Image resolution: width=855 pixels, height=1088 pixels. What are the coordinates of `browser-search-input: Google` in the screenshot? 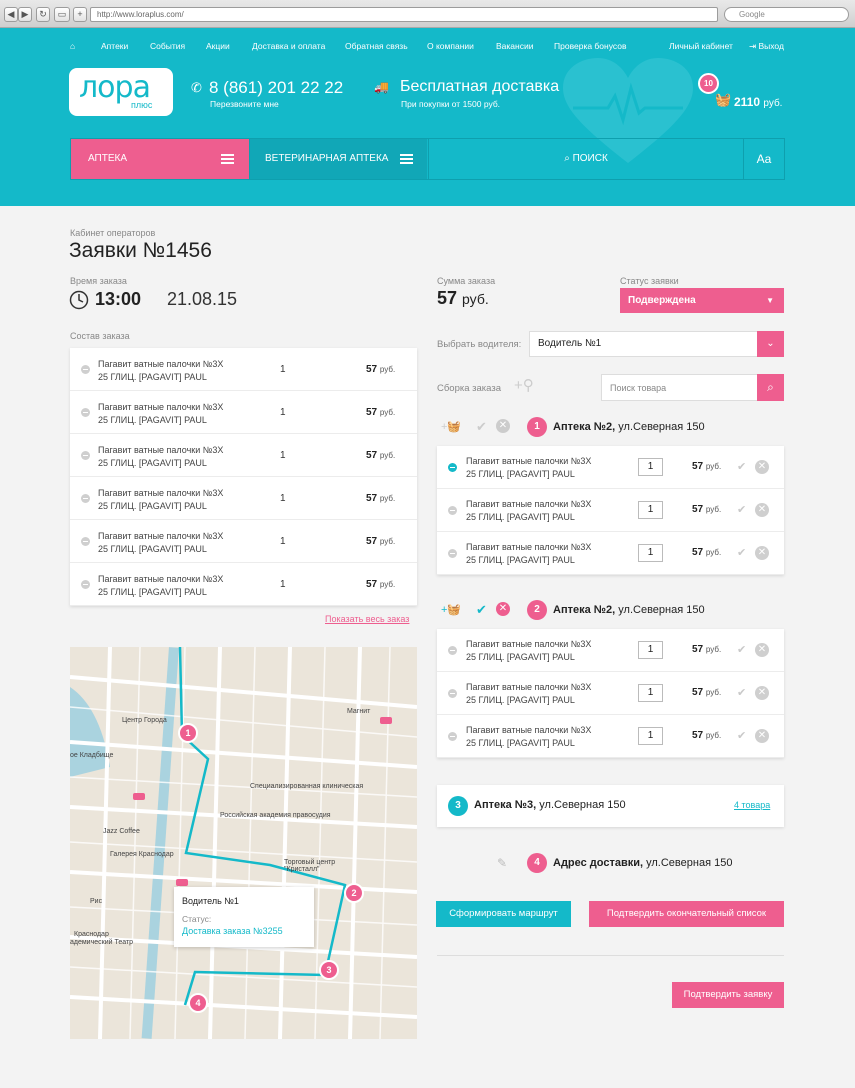 It's located at (786, 14).